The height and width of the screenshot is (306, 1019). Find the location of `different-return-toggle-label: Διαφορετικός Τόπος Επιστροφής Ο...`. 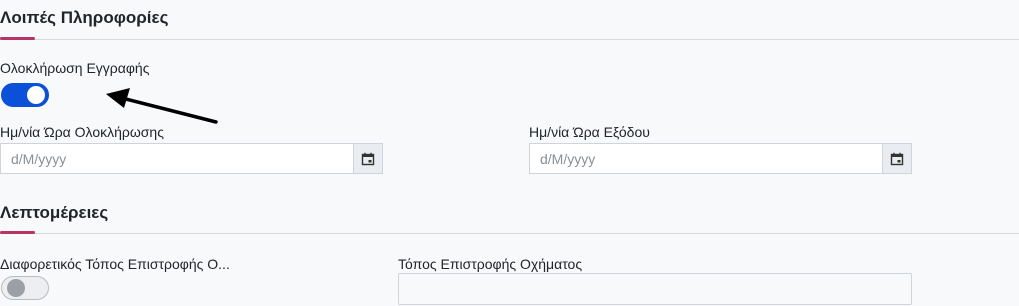

different-return-toggle-label: Διαφορετικός Τόπος Επιστροφής Ο... is located at coordinates (115, 264).